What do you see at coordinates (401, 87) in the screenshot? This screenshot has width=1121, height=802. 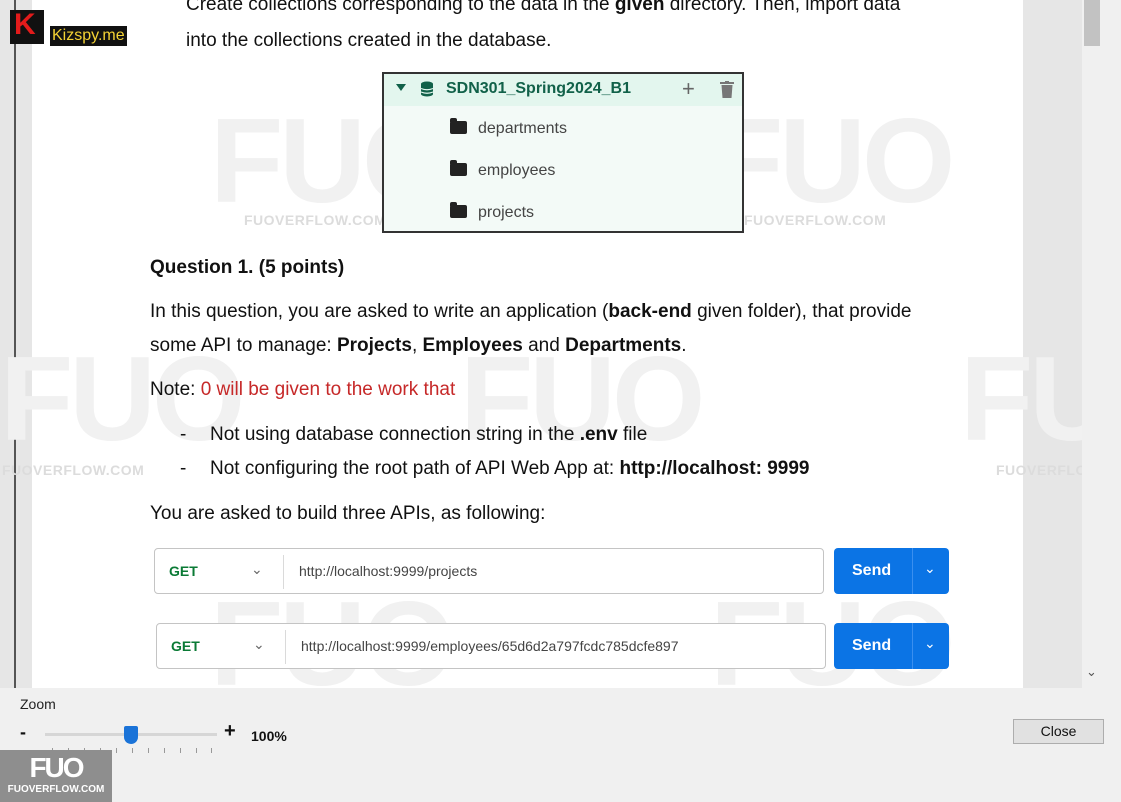 I see `expand-caret-icon` at bounding box center [401, 87].